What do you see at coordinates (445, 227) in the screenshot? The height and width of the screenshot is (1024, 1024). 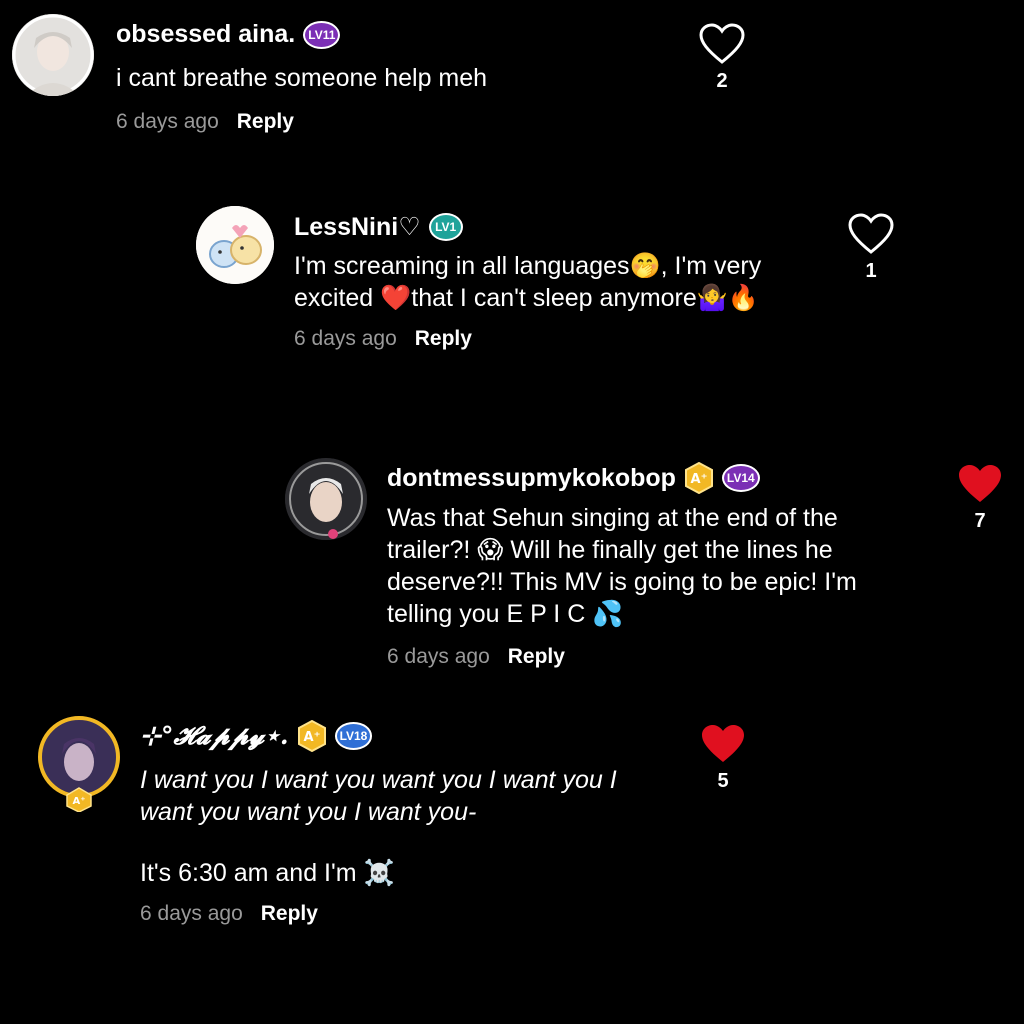 I see `level-badge: LV1` at bounding box center [445, 227].